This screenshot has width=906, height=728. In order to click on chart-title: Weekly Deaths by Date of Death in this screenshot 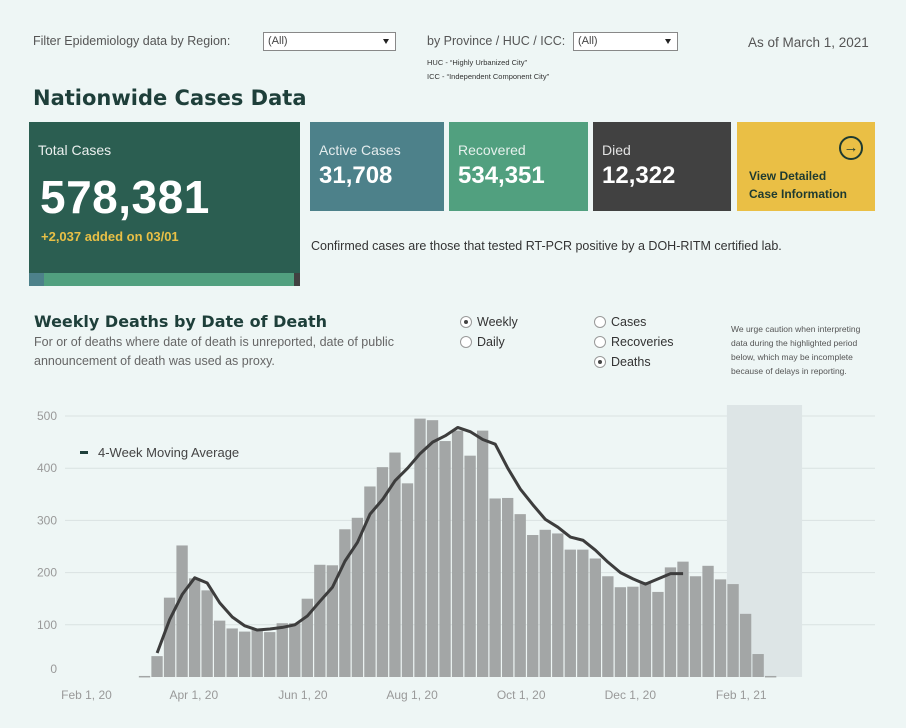, I will do `click(181, 321)`.